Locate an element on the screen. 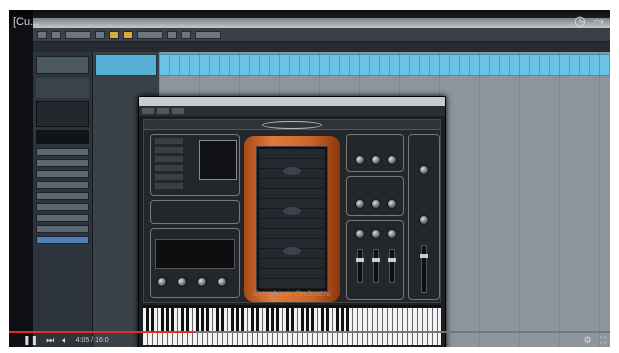  inspector-panel is located at coordinates (63, 199).